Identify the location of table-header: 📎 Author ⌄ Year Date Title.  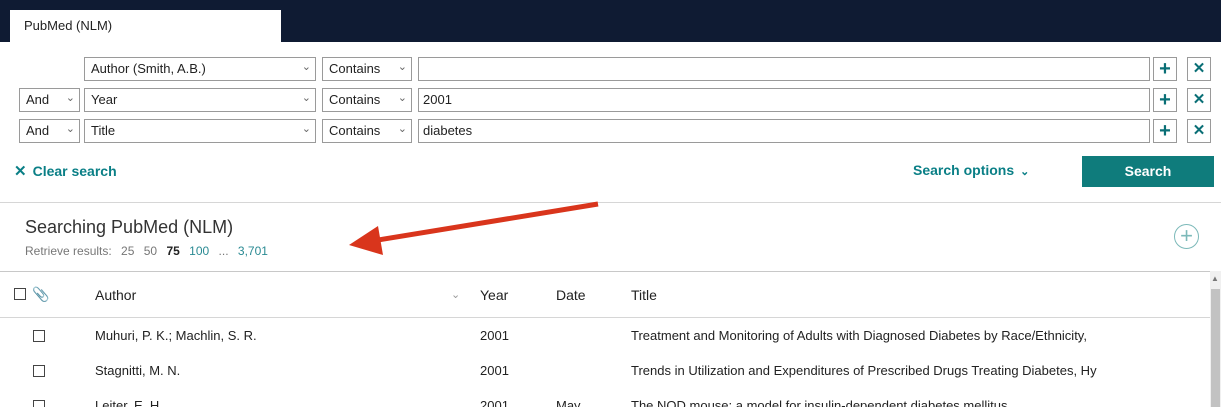
(605, 294).